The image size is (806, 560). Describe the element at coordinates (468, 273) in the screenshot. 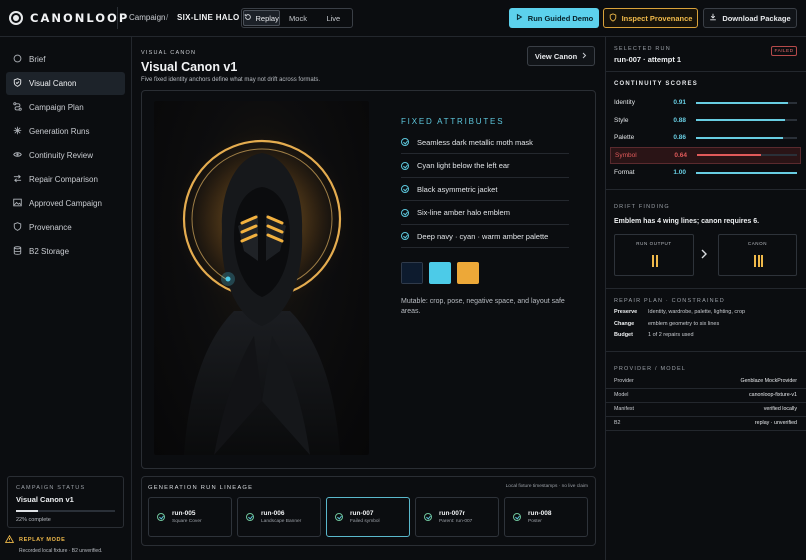

I see `palette-swatch-amber` at that location.